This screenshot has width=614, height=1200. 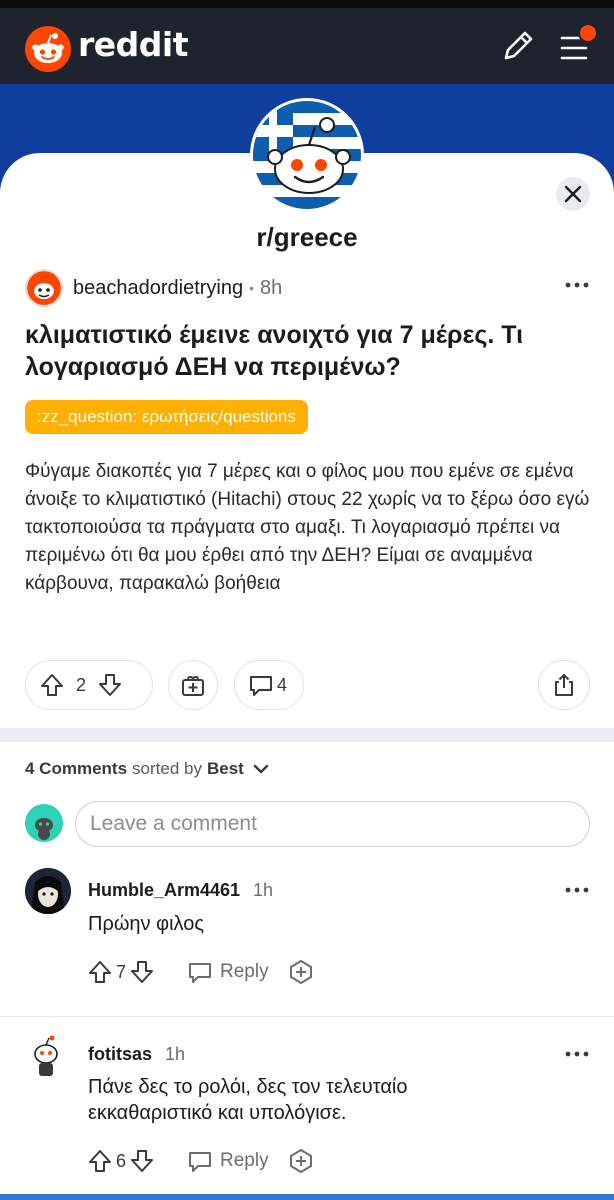 What do you see at coordinates (307, 4) in the screenshot?
I see `status-bar` at bounding box center [307, 4].